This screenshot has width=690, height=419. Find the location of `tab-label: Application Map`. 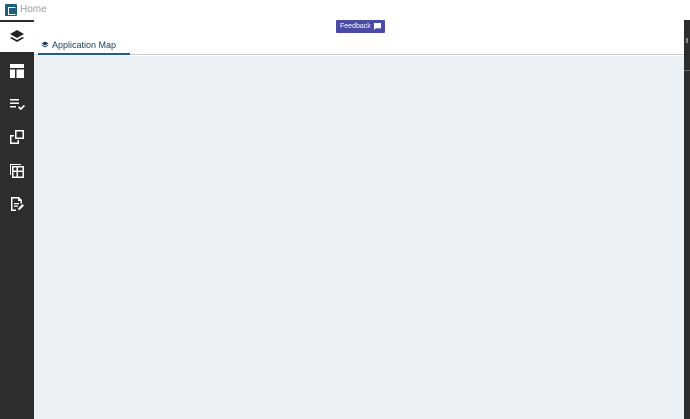

tab-label: Application Map is located at coordinates (84, 45).